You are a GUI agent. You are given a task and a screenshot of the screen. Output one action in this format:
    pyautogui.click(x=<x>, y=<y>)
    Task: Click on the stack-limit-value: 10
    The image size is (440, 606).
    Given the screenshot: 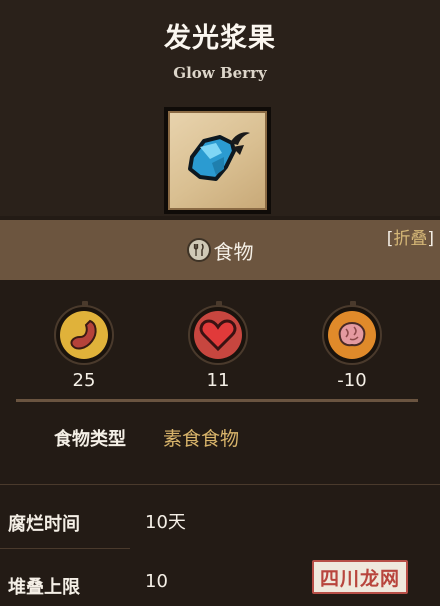 What is the action you would take?
    pyautogui.click(x=156, y=581)
    